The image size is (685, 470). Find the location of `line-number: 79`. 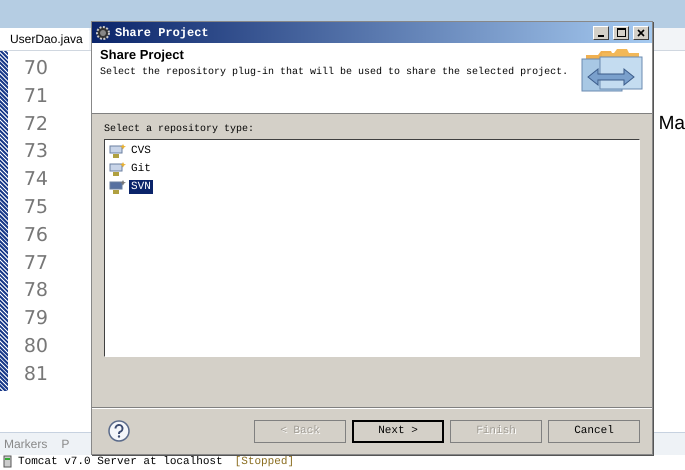

line-number: 79 is located at coordinates (35, 319).